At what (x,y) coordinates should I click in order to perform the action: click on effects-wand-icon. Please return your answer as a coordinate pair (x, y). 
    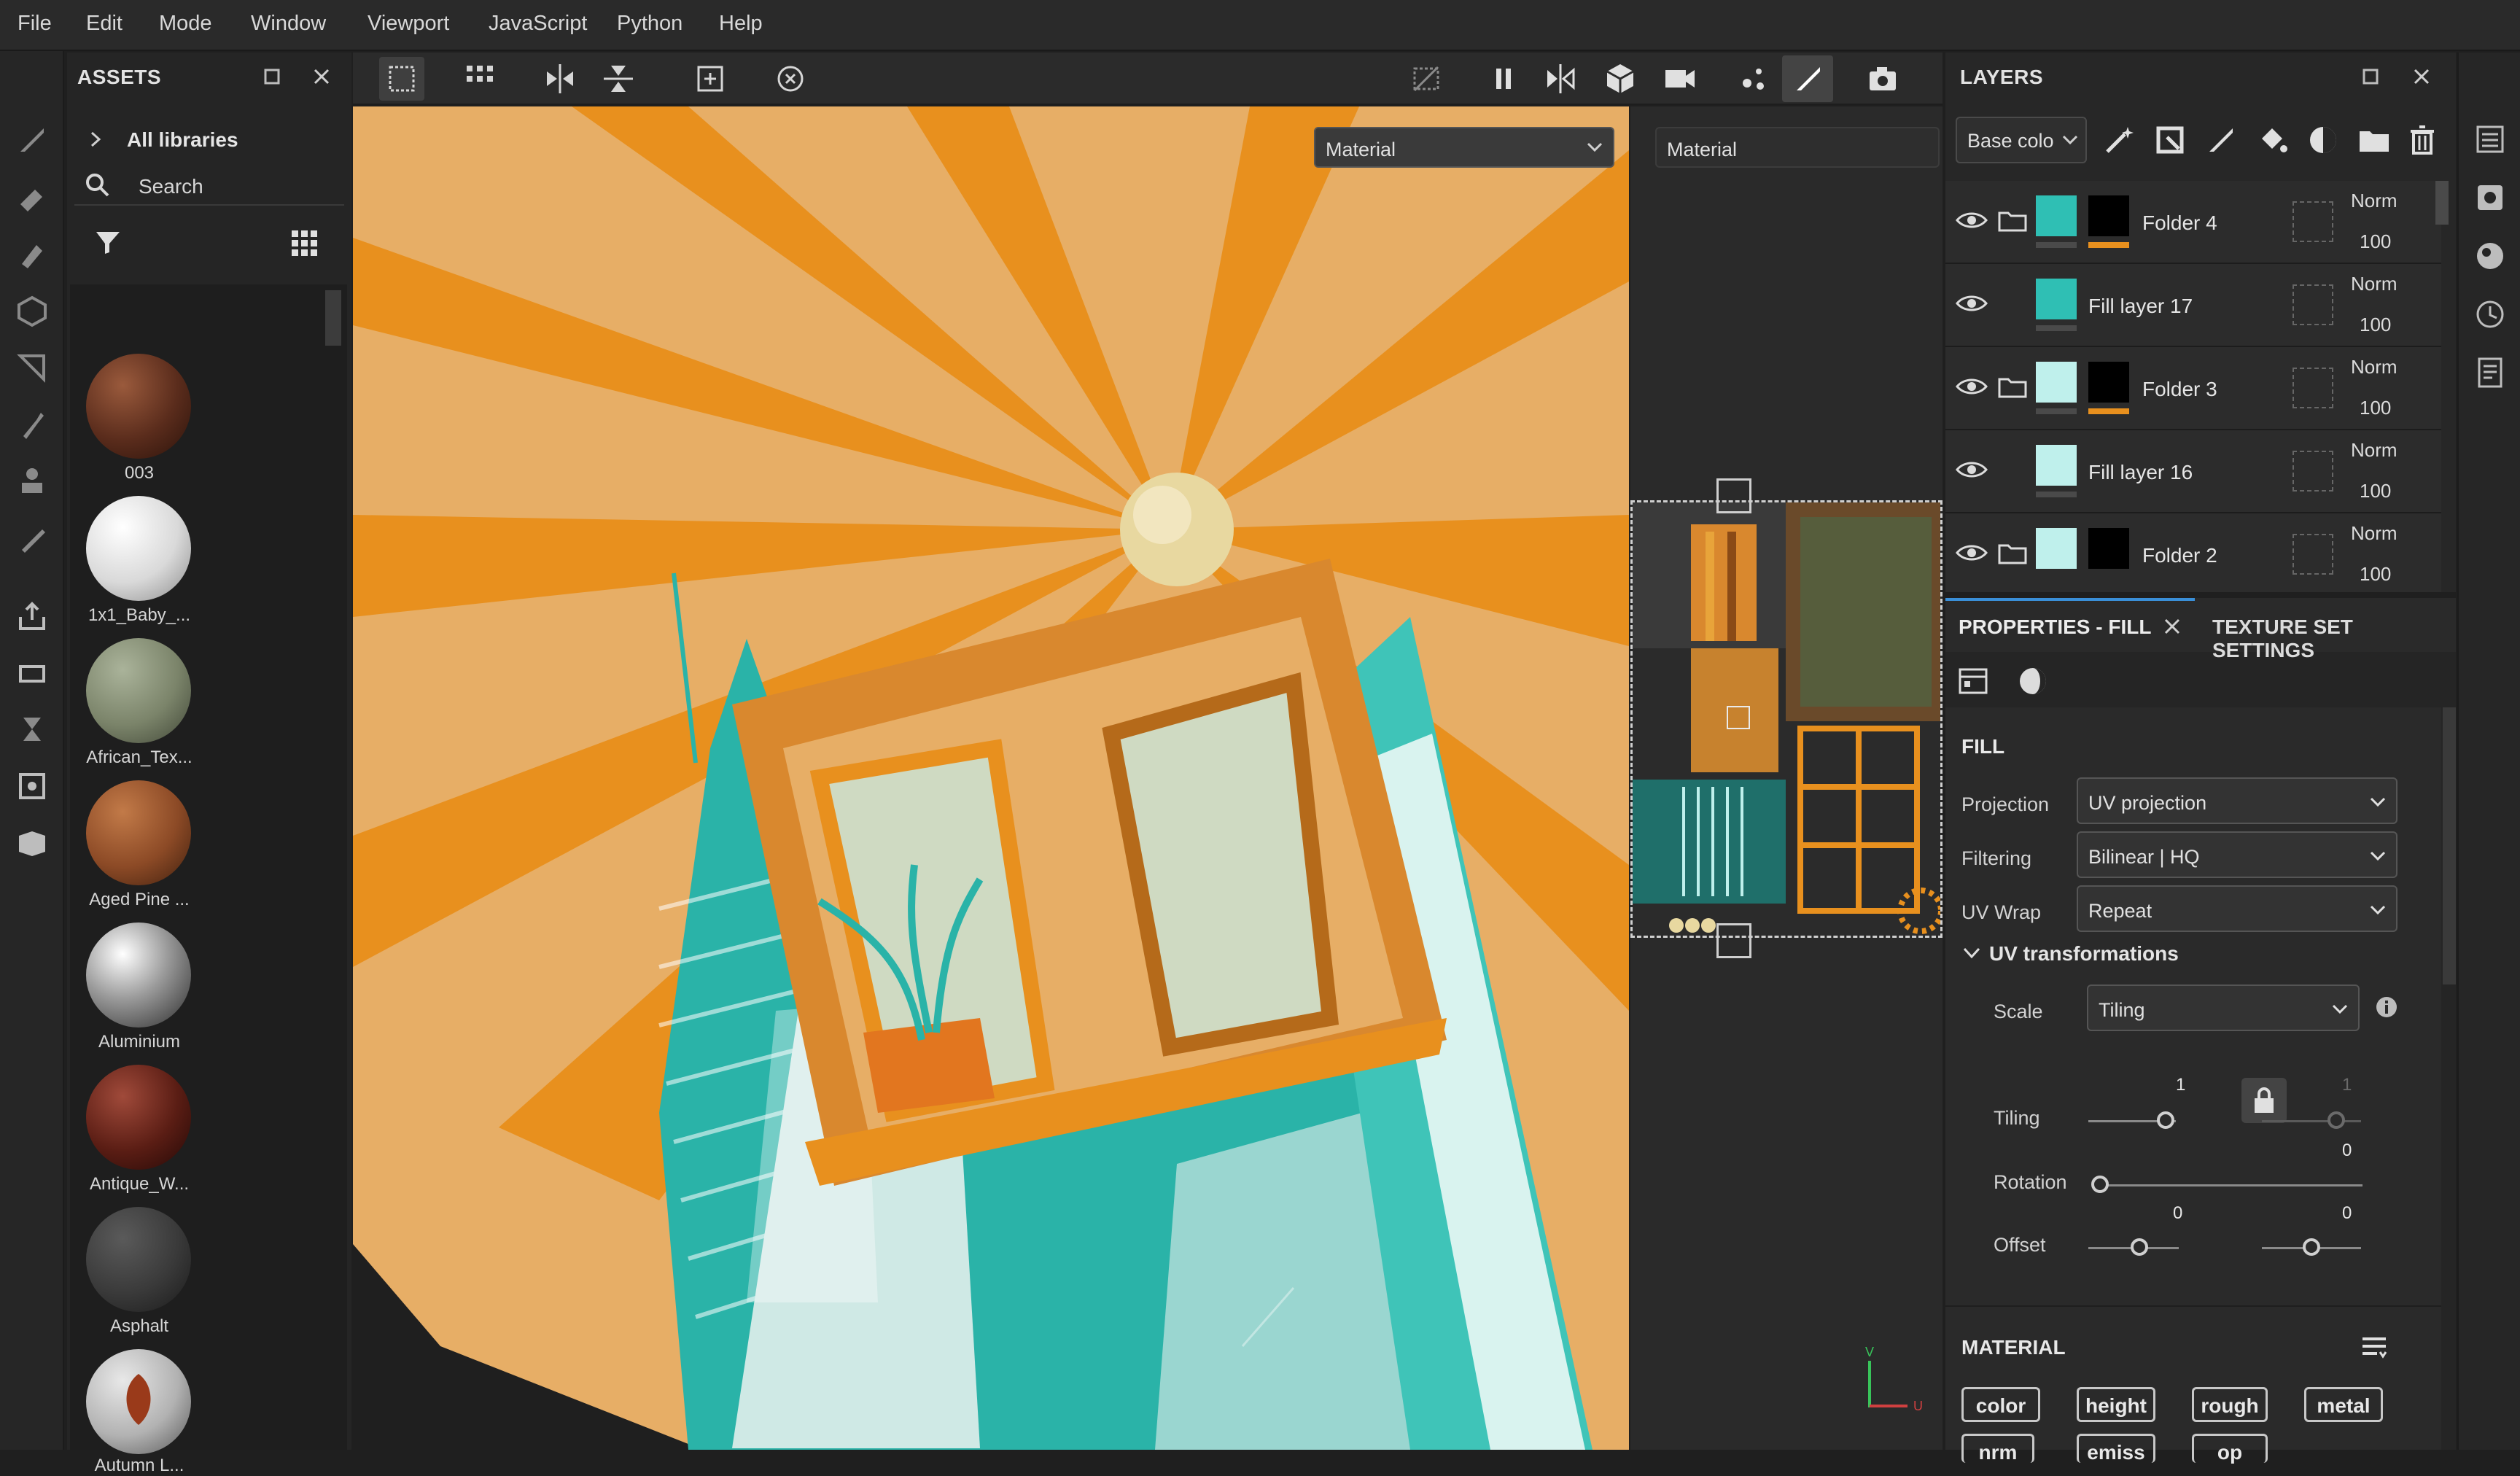
    Looking at the image, I should click on (2118, 140).